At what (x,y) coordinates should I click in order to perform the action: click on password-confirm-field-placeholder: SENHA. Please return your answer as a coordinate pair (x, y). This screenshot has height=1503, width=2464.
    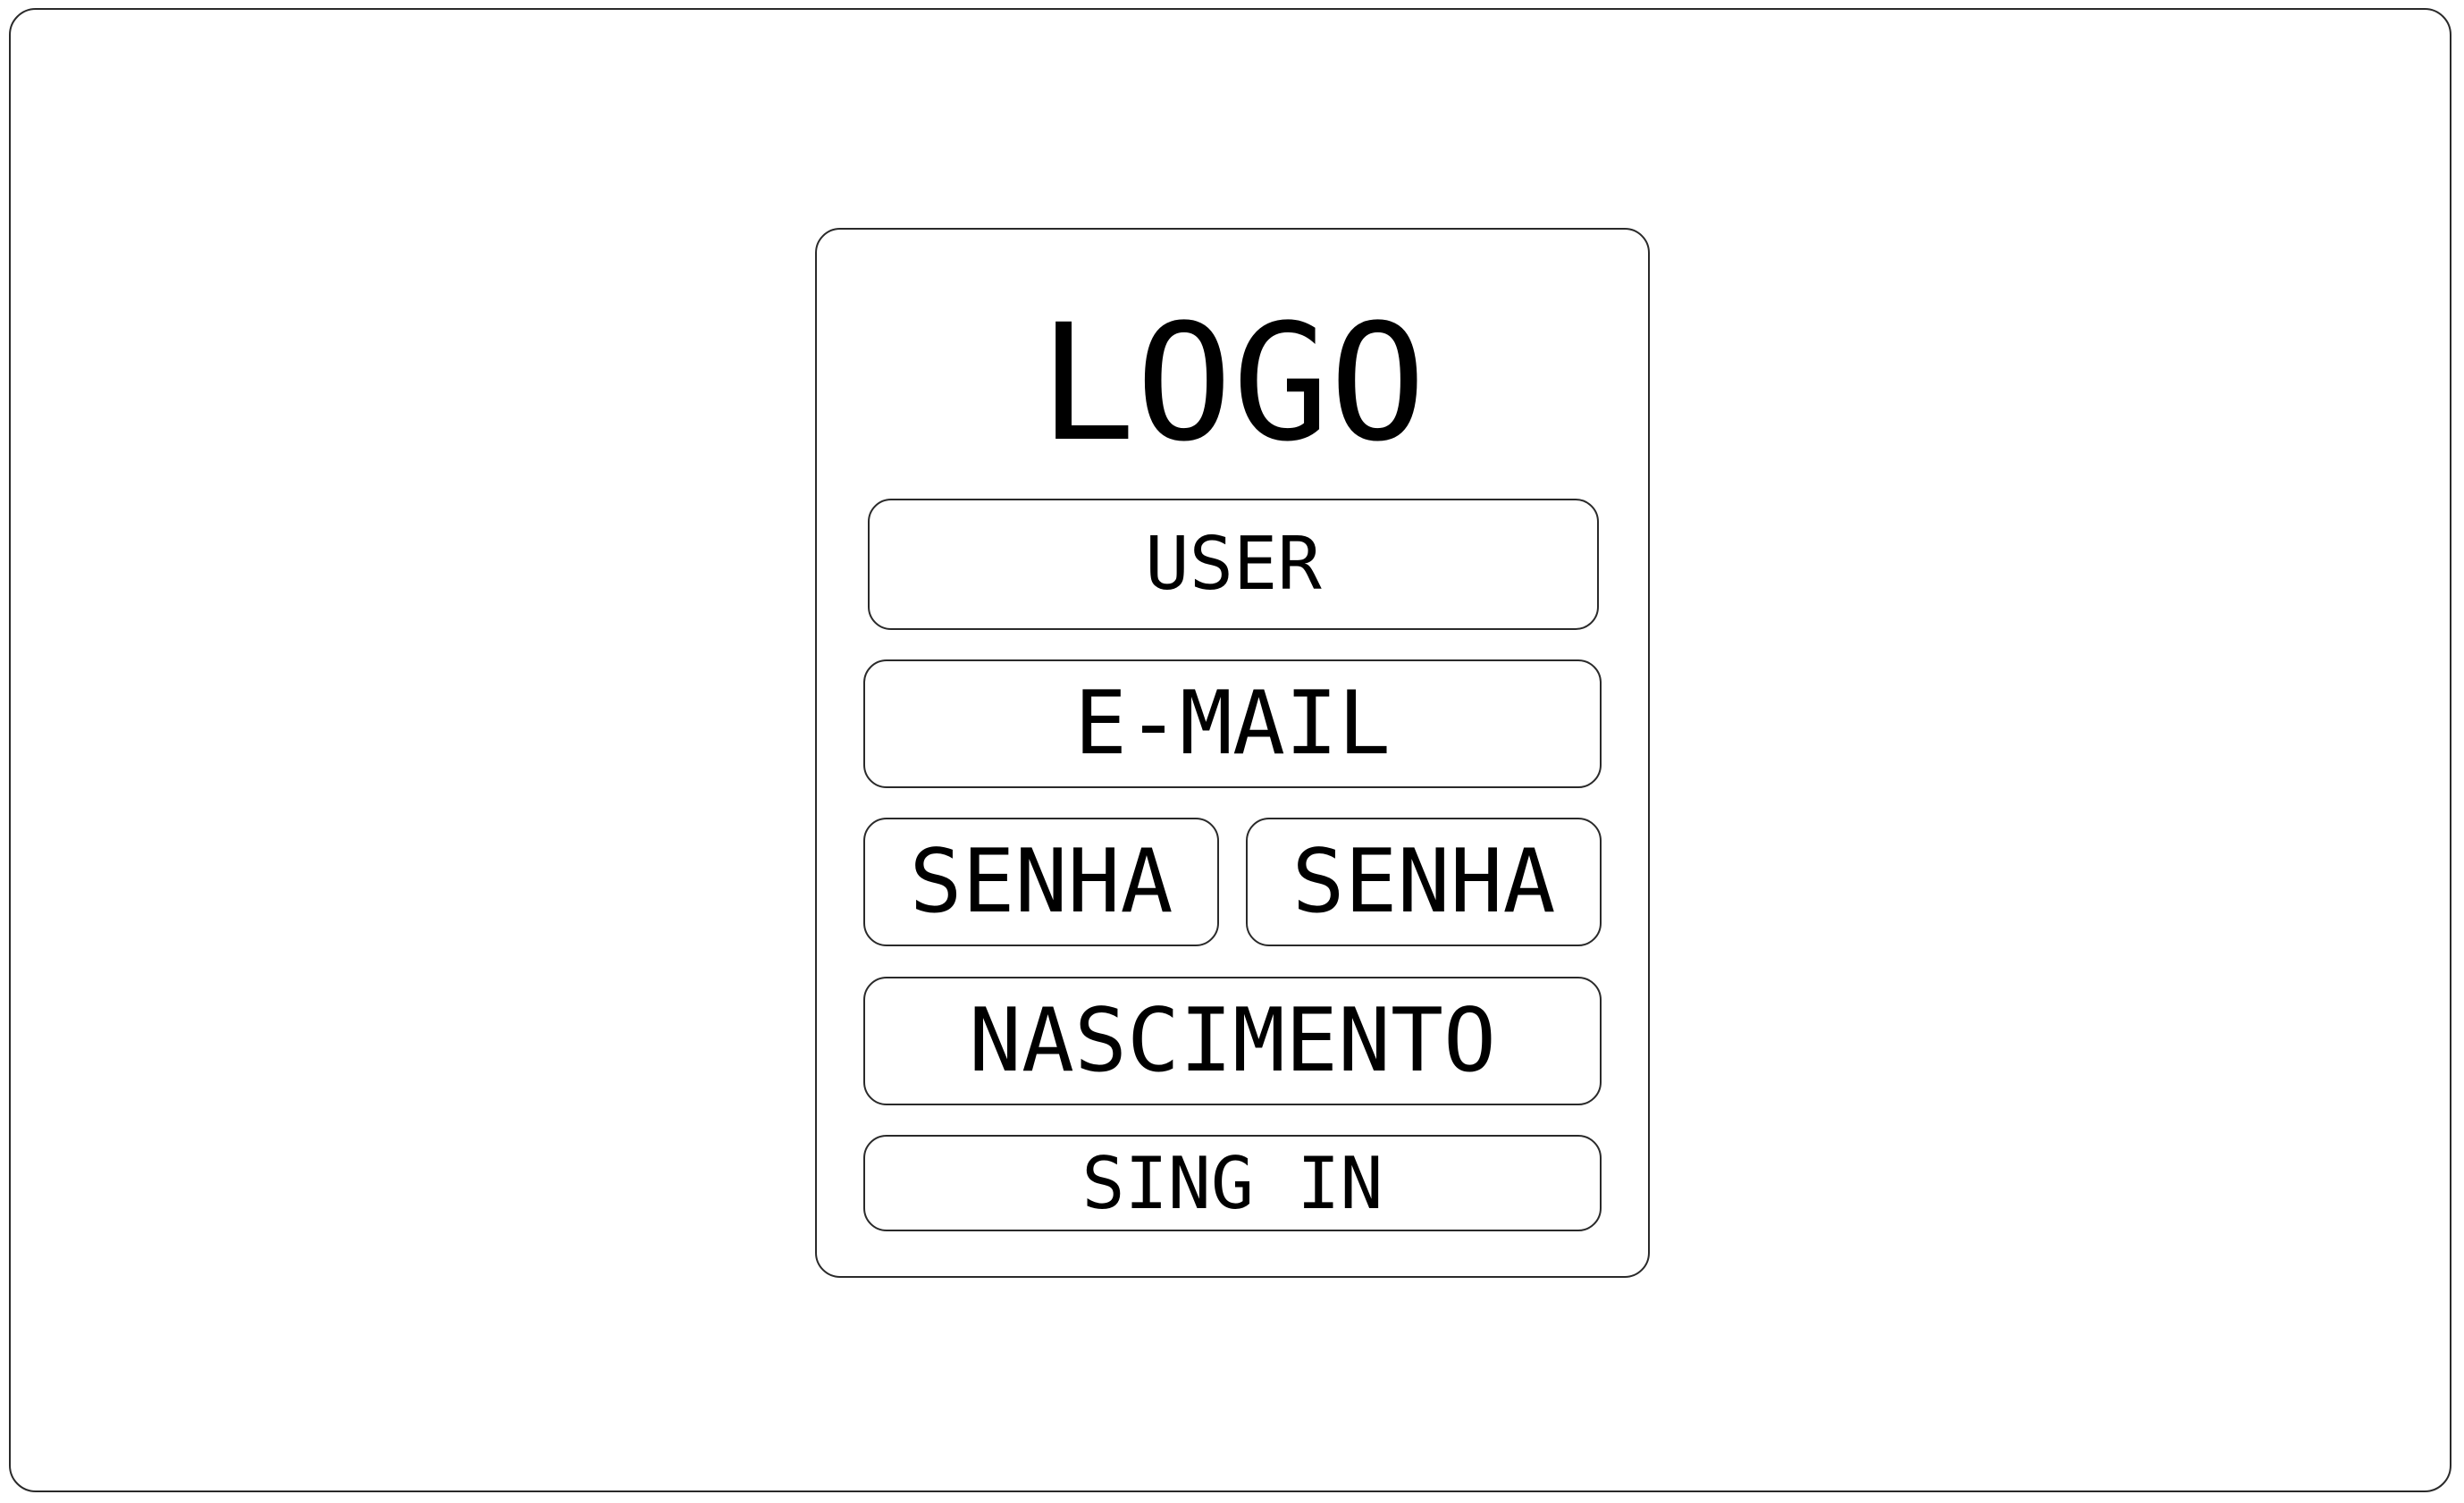
    Looking at the image, I should click on (1423, 882).